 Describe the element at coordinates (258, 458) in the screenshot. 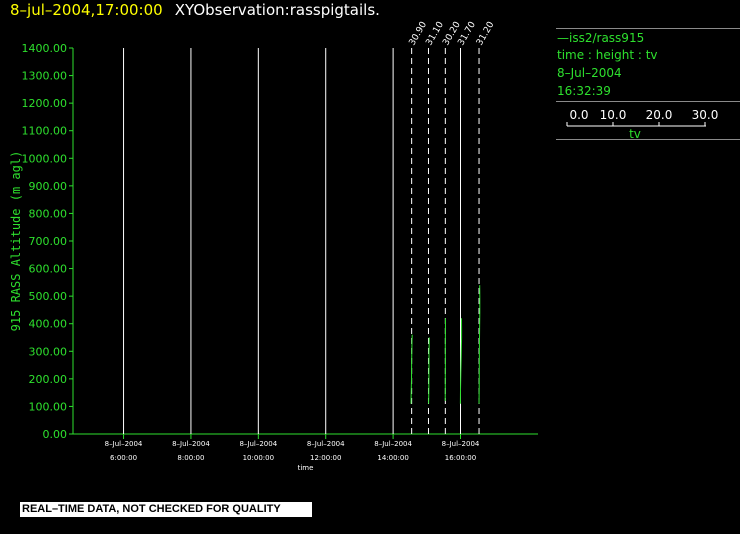

I see `x-tick-time: 10:00:00` at that location.